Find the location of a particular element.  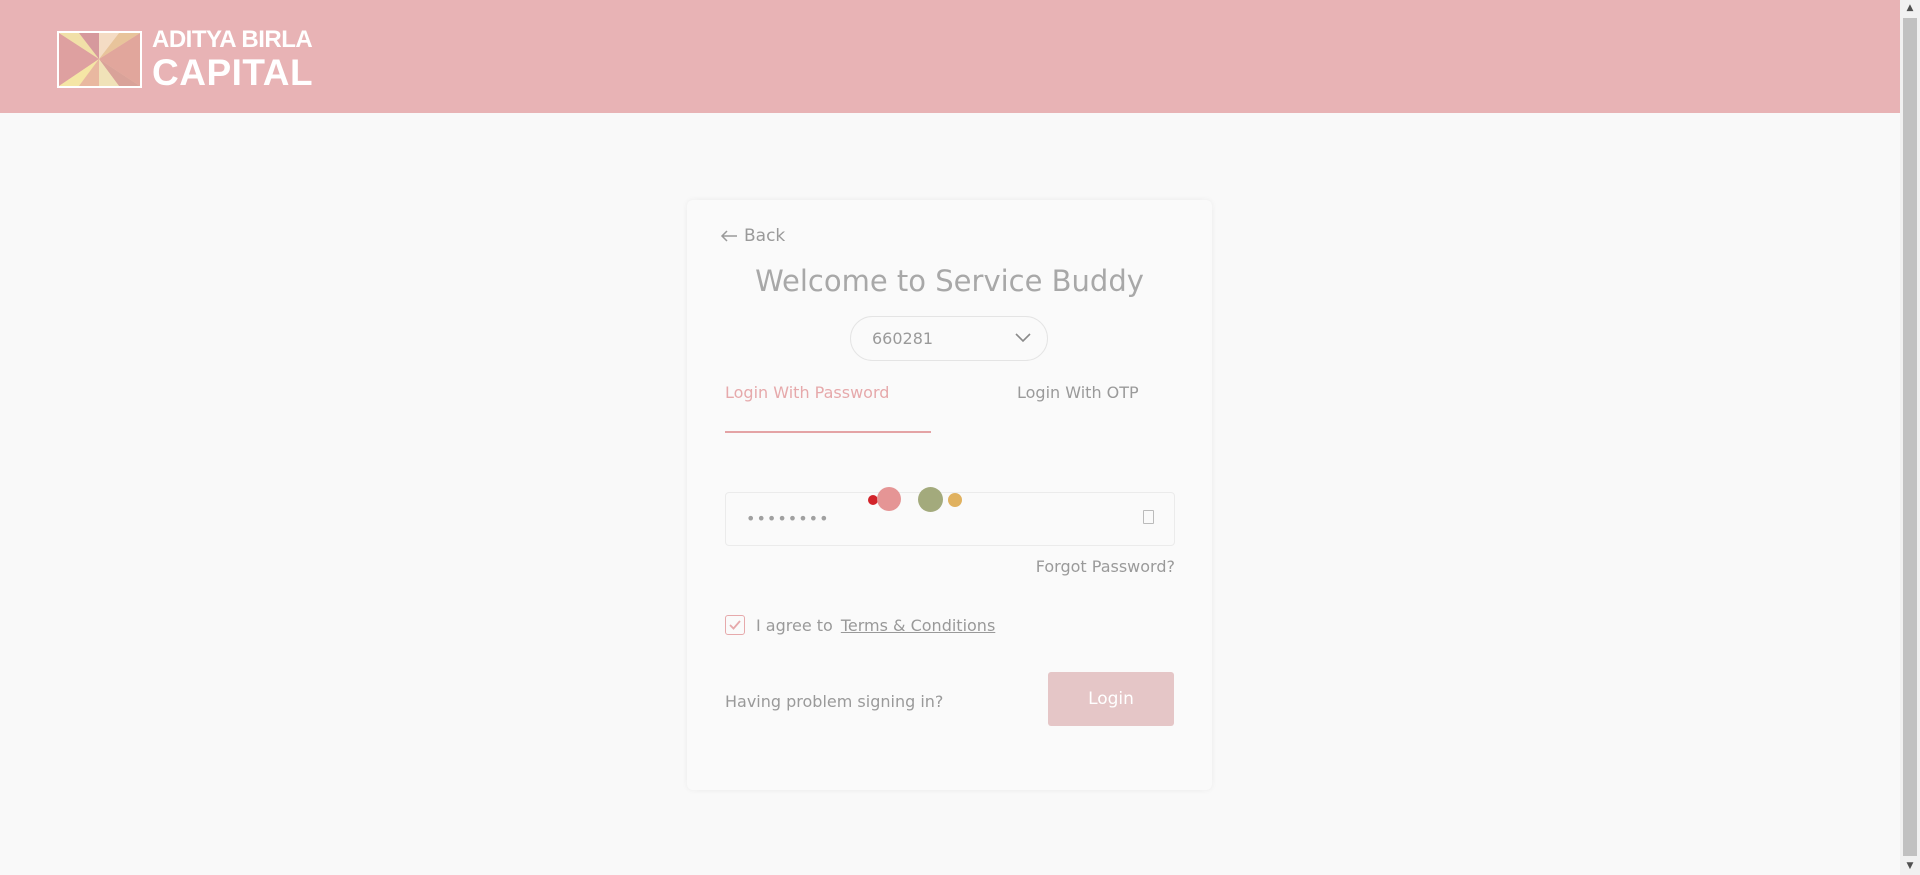

agree-text: I agree to is located at coordinates (794, 625).